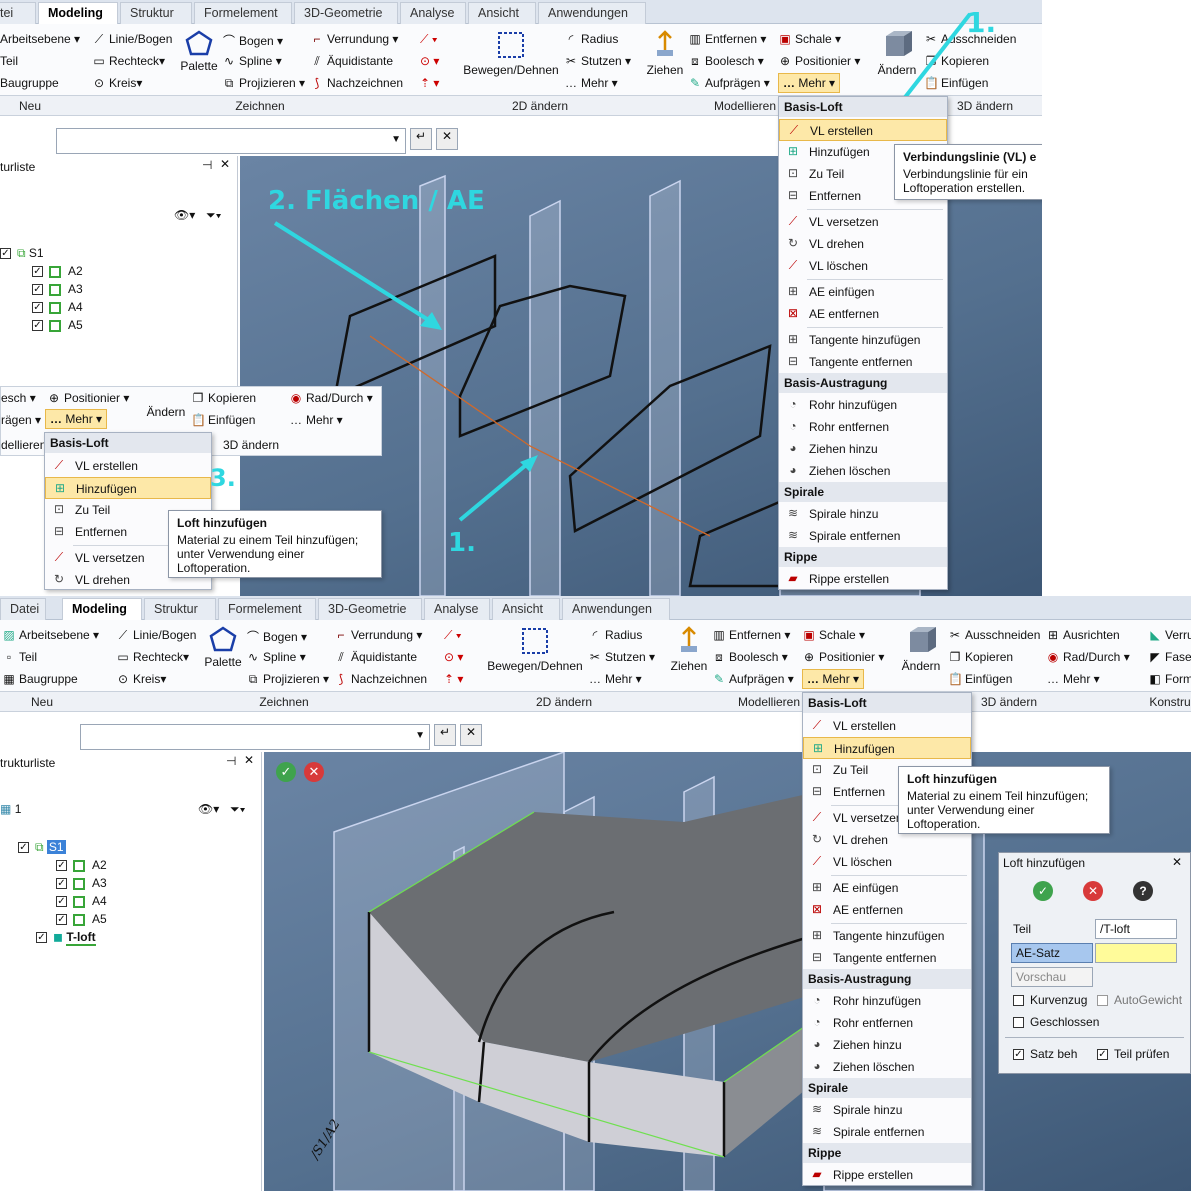 The image size is (1191, 1191). What do you see at coordinates (809, 83) in the screenshot?
I see `mehr-modellieren-button: … Mehr ▾` at bounding box center [809, 83].